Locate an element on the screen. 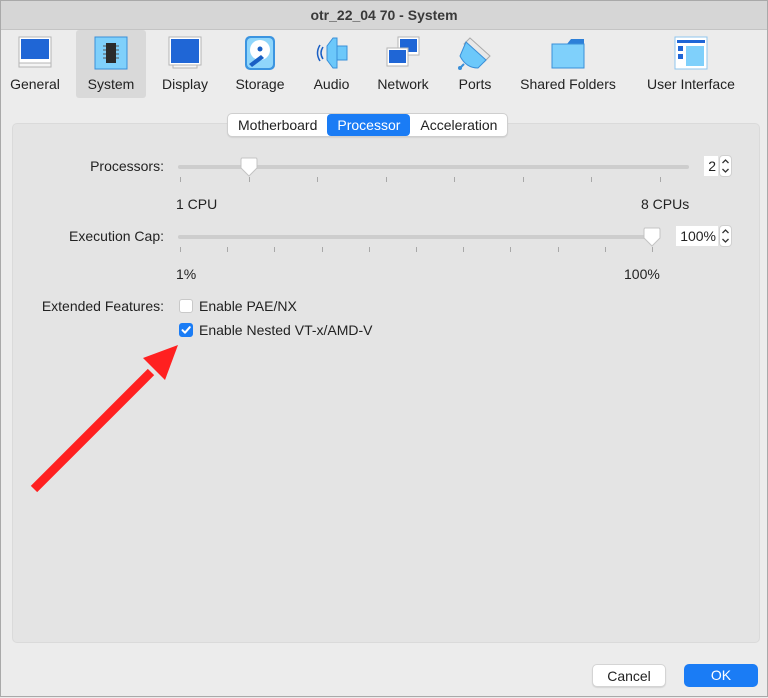  toolbar-item-display: Display is located at coordinates (185, 64).